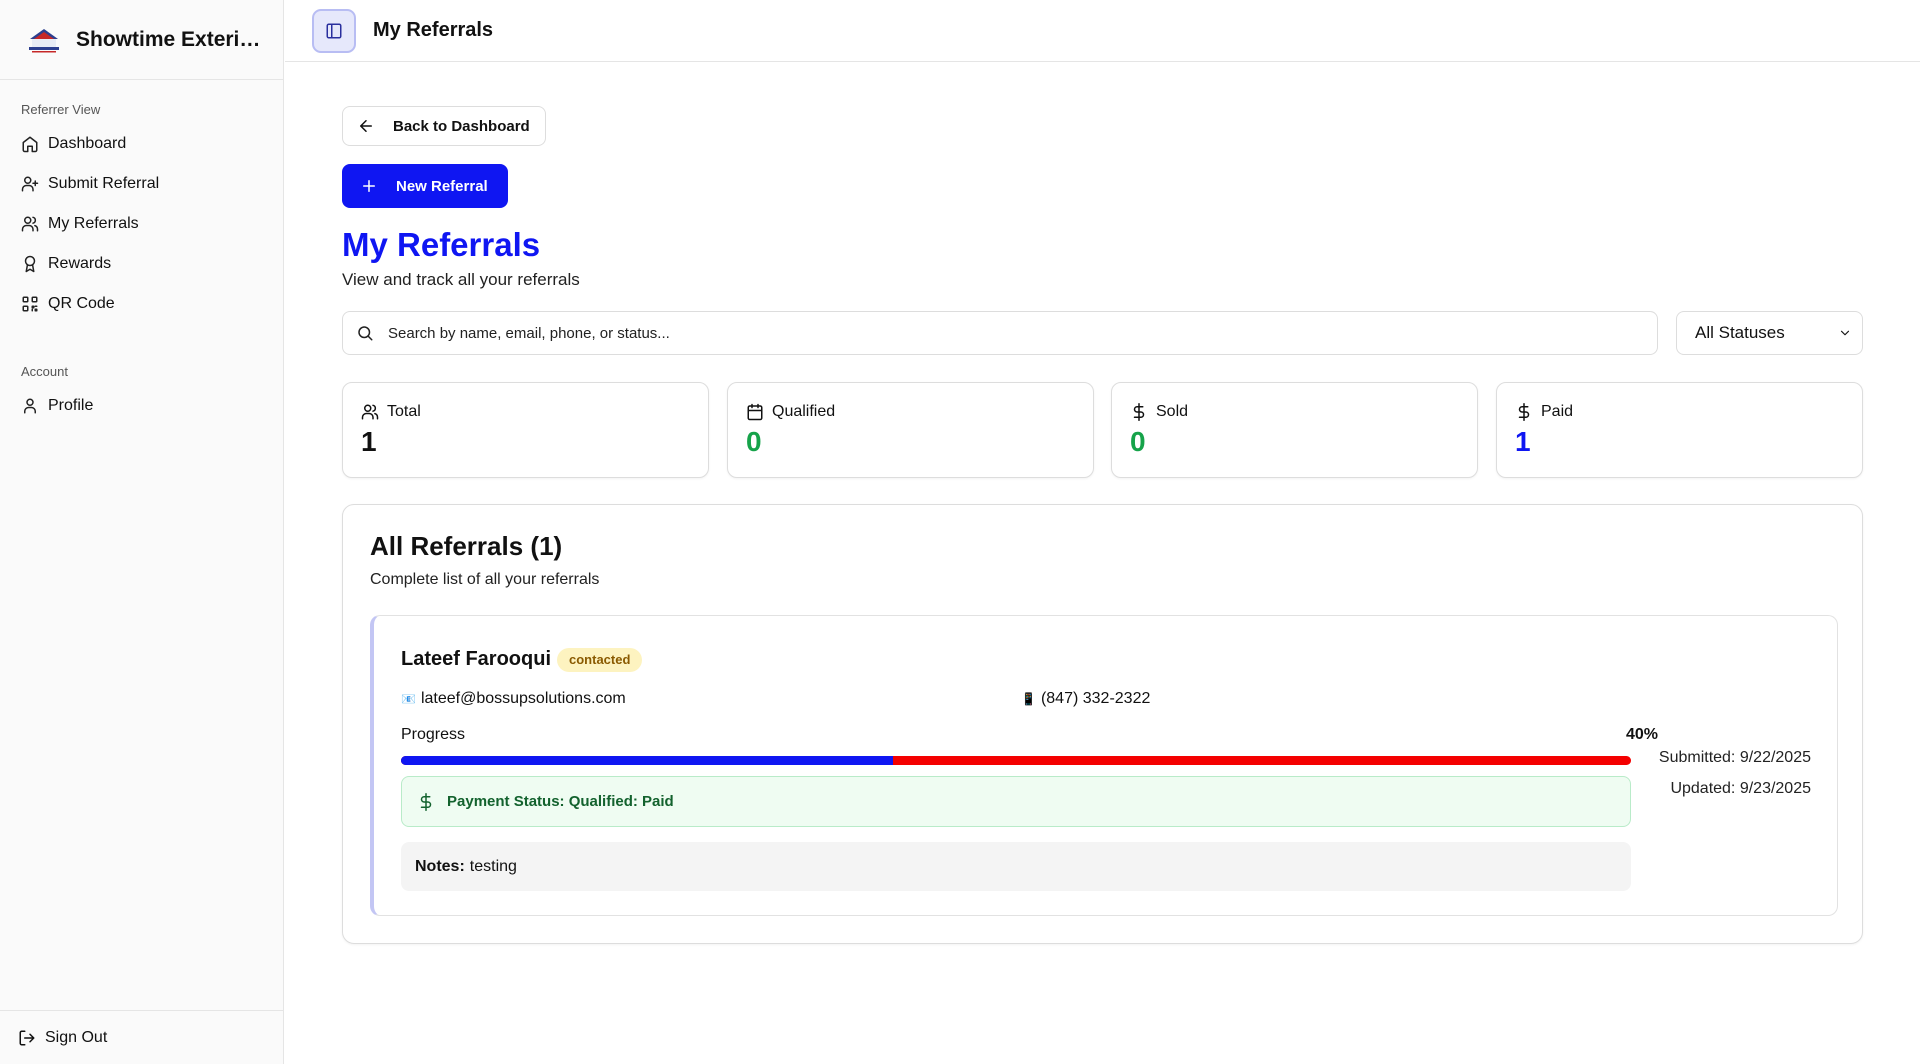 The width and height of the screenshot is (1920, 1064). What do you see at coordinates (141, 304) in the screenshot?
I see `sidebar-item-qr-code: QR Code` at bounding box center [141, 304].